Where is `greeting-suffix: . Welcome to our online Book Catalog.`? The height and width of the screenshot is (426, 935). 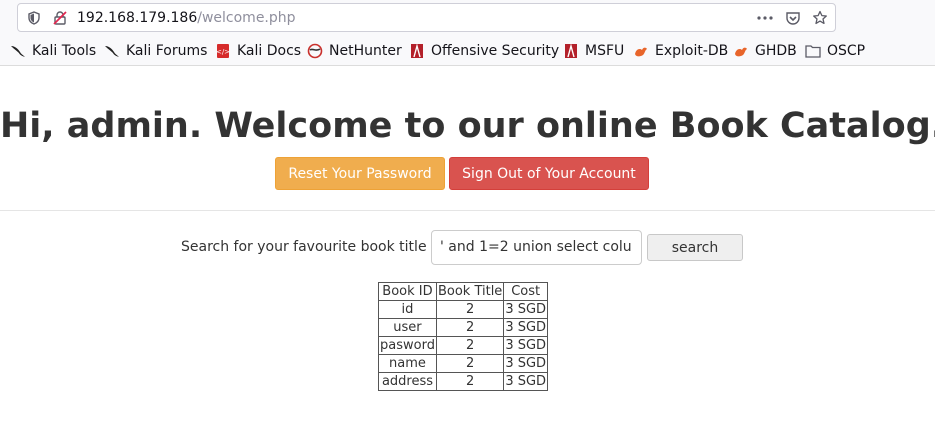 greeting-suffix: . Welcome to our online Book Catalog. is located at coordinates (561, 126).